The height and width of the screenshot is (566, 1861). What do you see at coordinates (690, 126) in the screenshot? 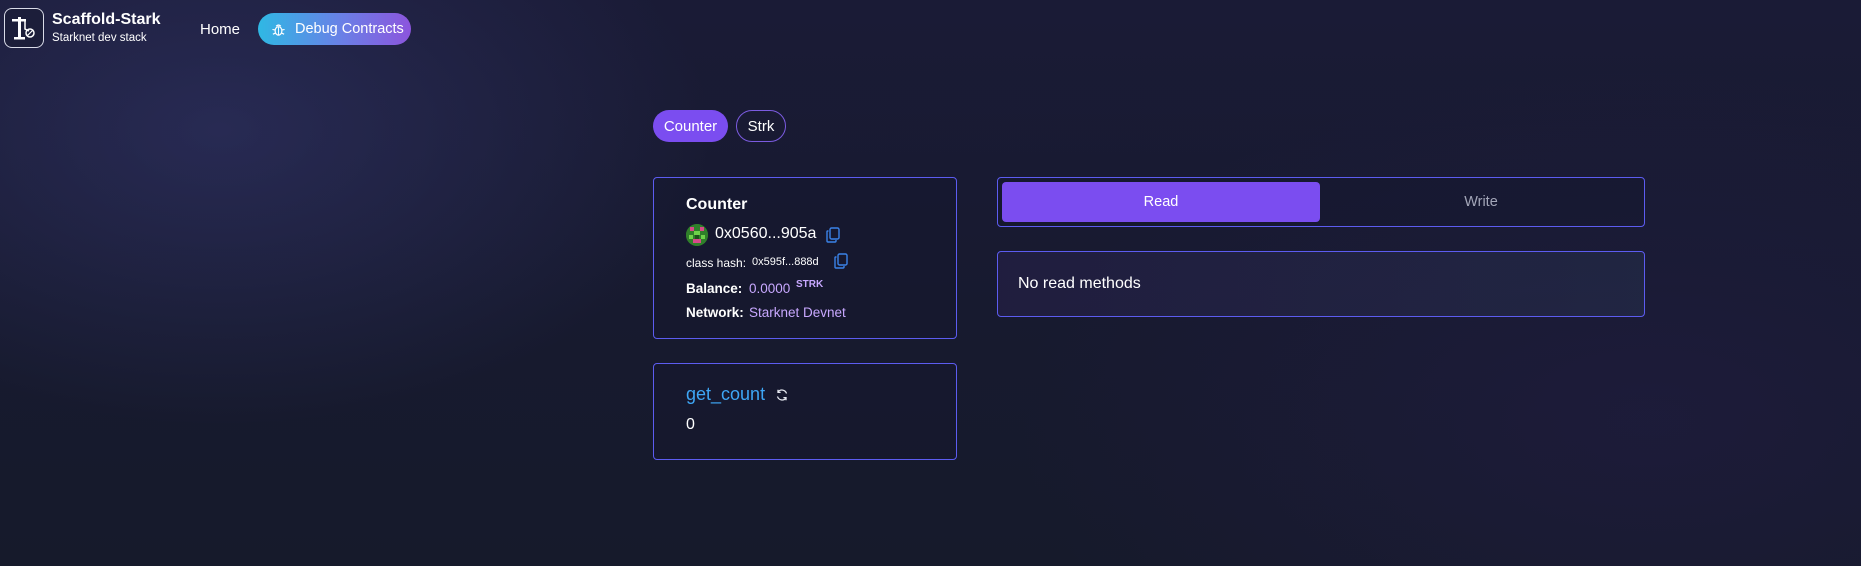
I see `contract-tab-counter: Counter` at bounding box center [690, 126].